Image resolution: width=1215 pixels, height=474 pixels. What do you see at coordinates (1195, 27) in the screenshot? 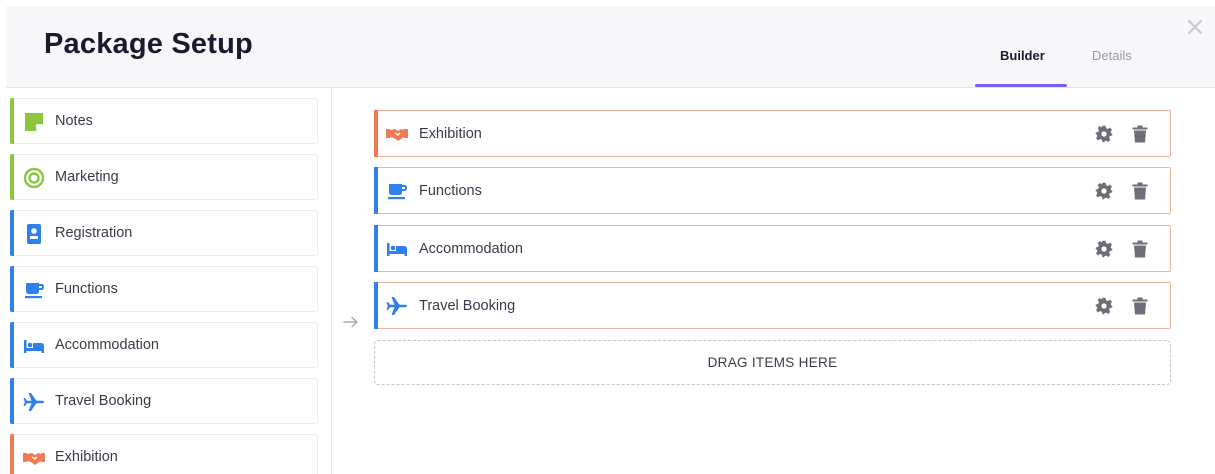
I see `close-icon` at bounding box center [1195, 27].